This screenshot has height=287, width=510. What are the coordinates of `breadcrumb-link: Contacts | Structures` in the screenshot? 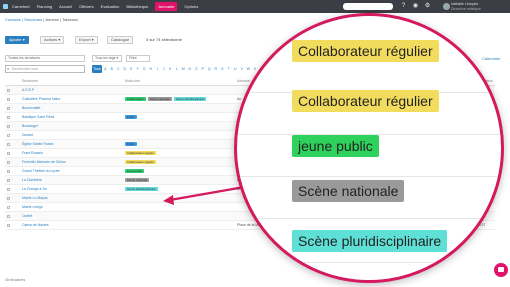 It's located at (23, 19).